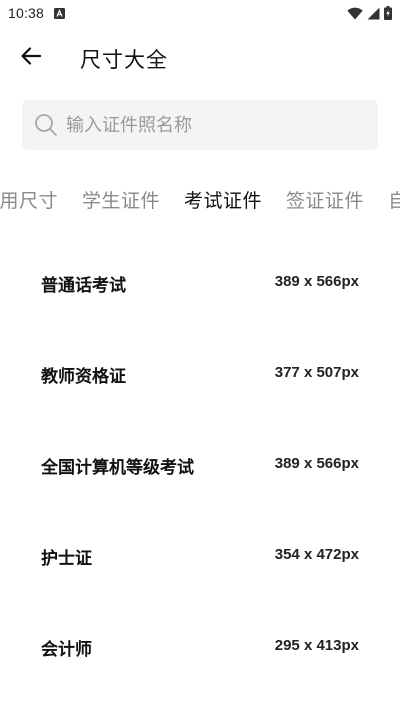  What do you see at coordinates (373, 13) in the screenshot?
I see `signal-icon` at bounding box center [373, 13].